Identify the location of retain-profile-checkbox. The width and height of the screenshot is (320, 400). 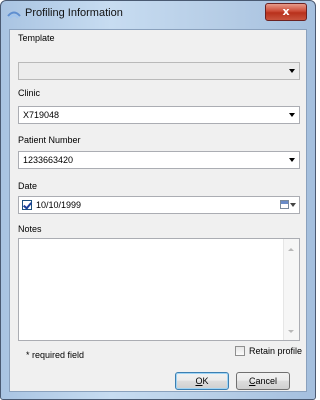
(240, 351).